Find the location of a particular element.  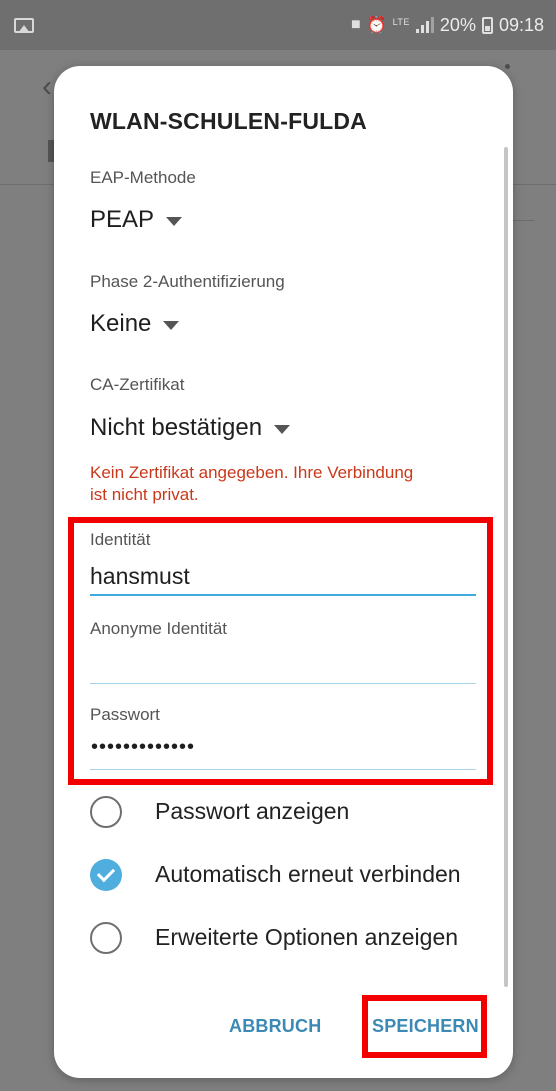

gallery-notification-icon is located at coordinates (24, 25).